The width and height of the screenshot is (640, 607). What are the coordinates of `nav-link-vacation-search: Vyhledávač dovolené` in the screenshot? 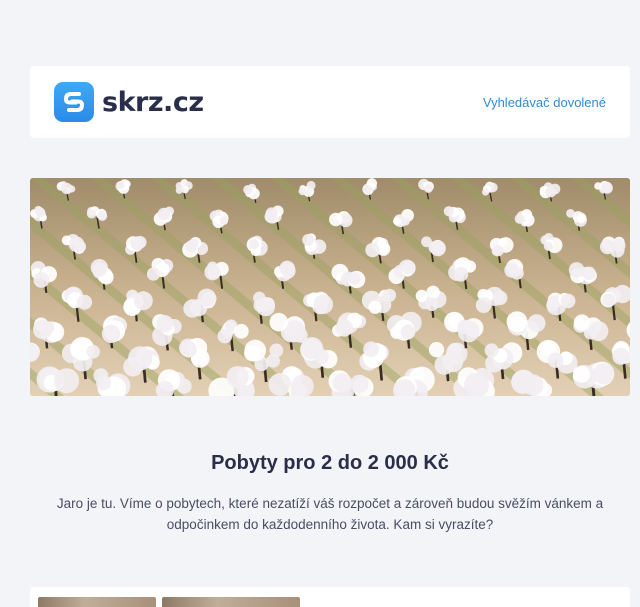 It's located at (544, 102).